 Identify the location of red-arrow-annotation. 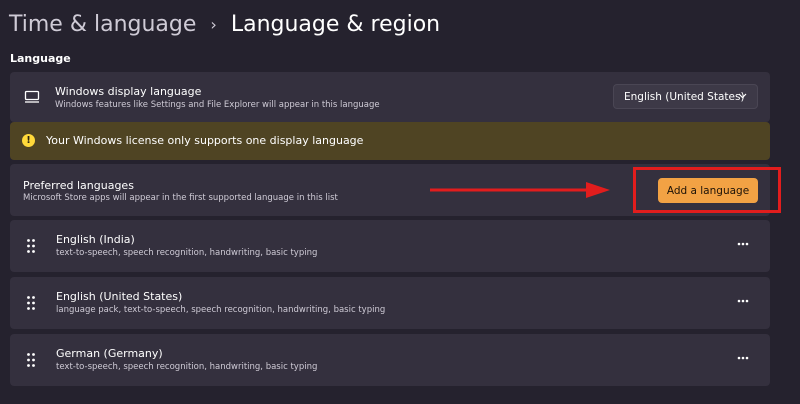
(520, 190).